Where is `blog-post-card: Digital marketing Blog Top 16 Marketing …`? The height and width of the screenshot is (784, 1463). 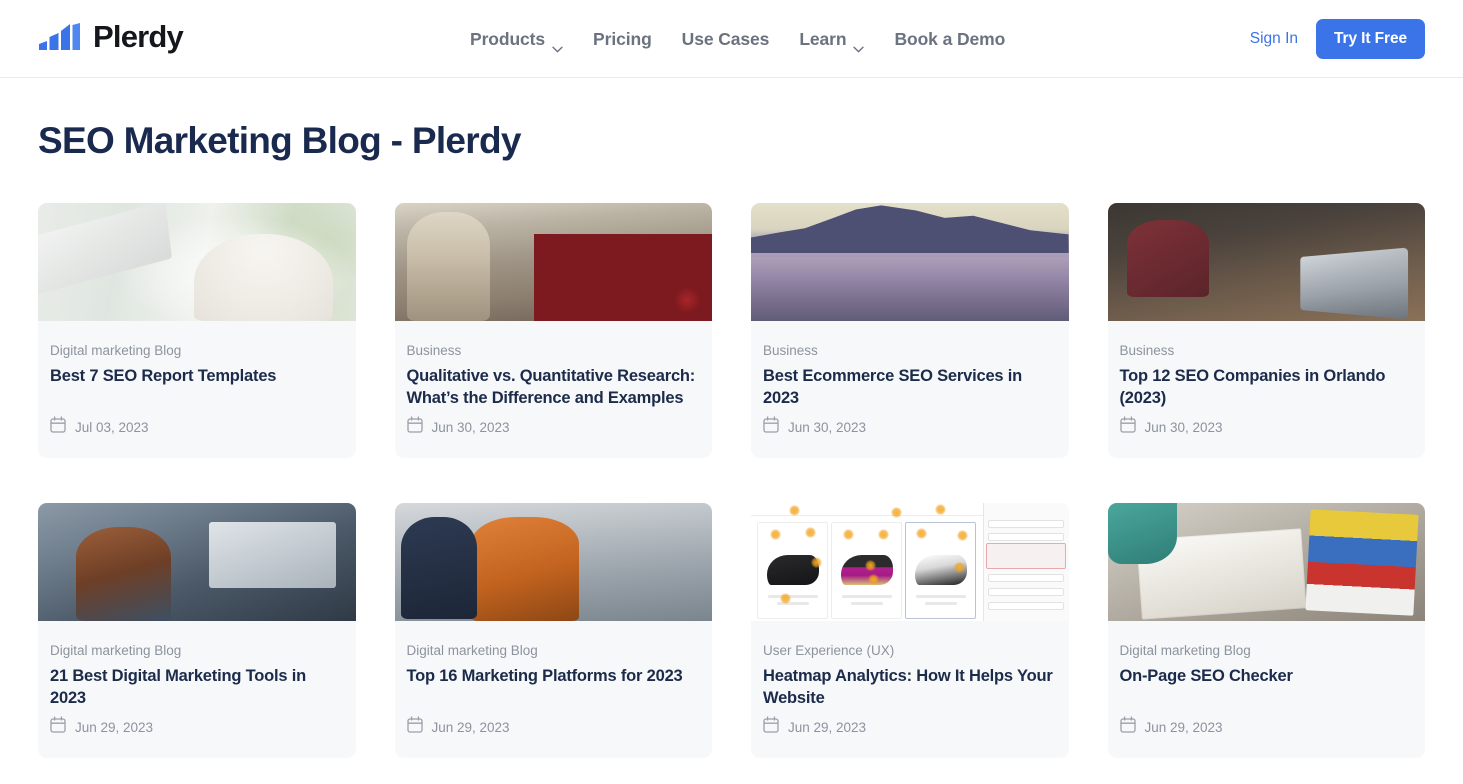 blog-post-card: Digital marketing Blog Top 16 Marketing … is located at coordinates (553, 630).